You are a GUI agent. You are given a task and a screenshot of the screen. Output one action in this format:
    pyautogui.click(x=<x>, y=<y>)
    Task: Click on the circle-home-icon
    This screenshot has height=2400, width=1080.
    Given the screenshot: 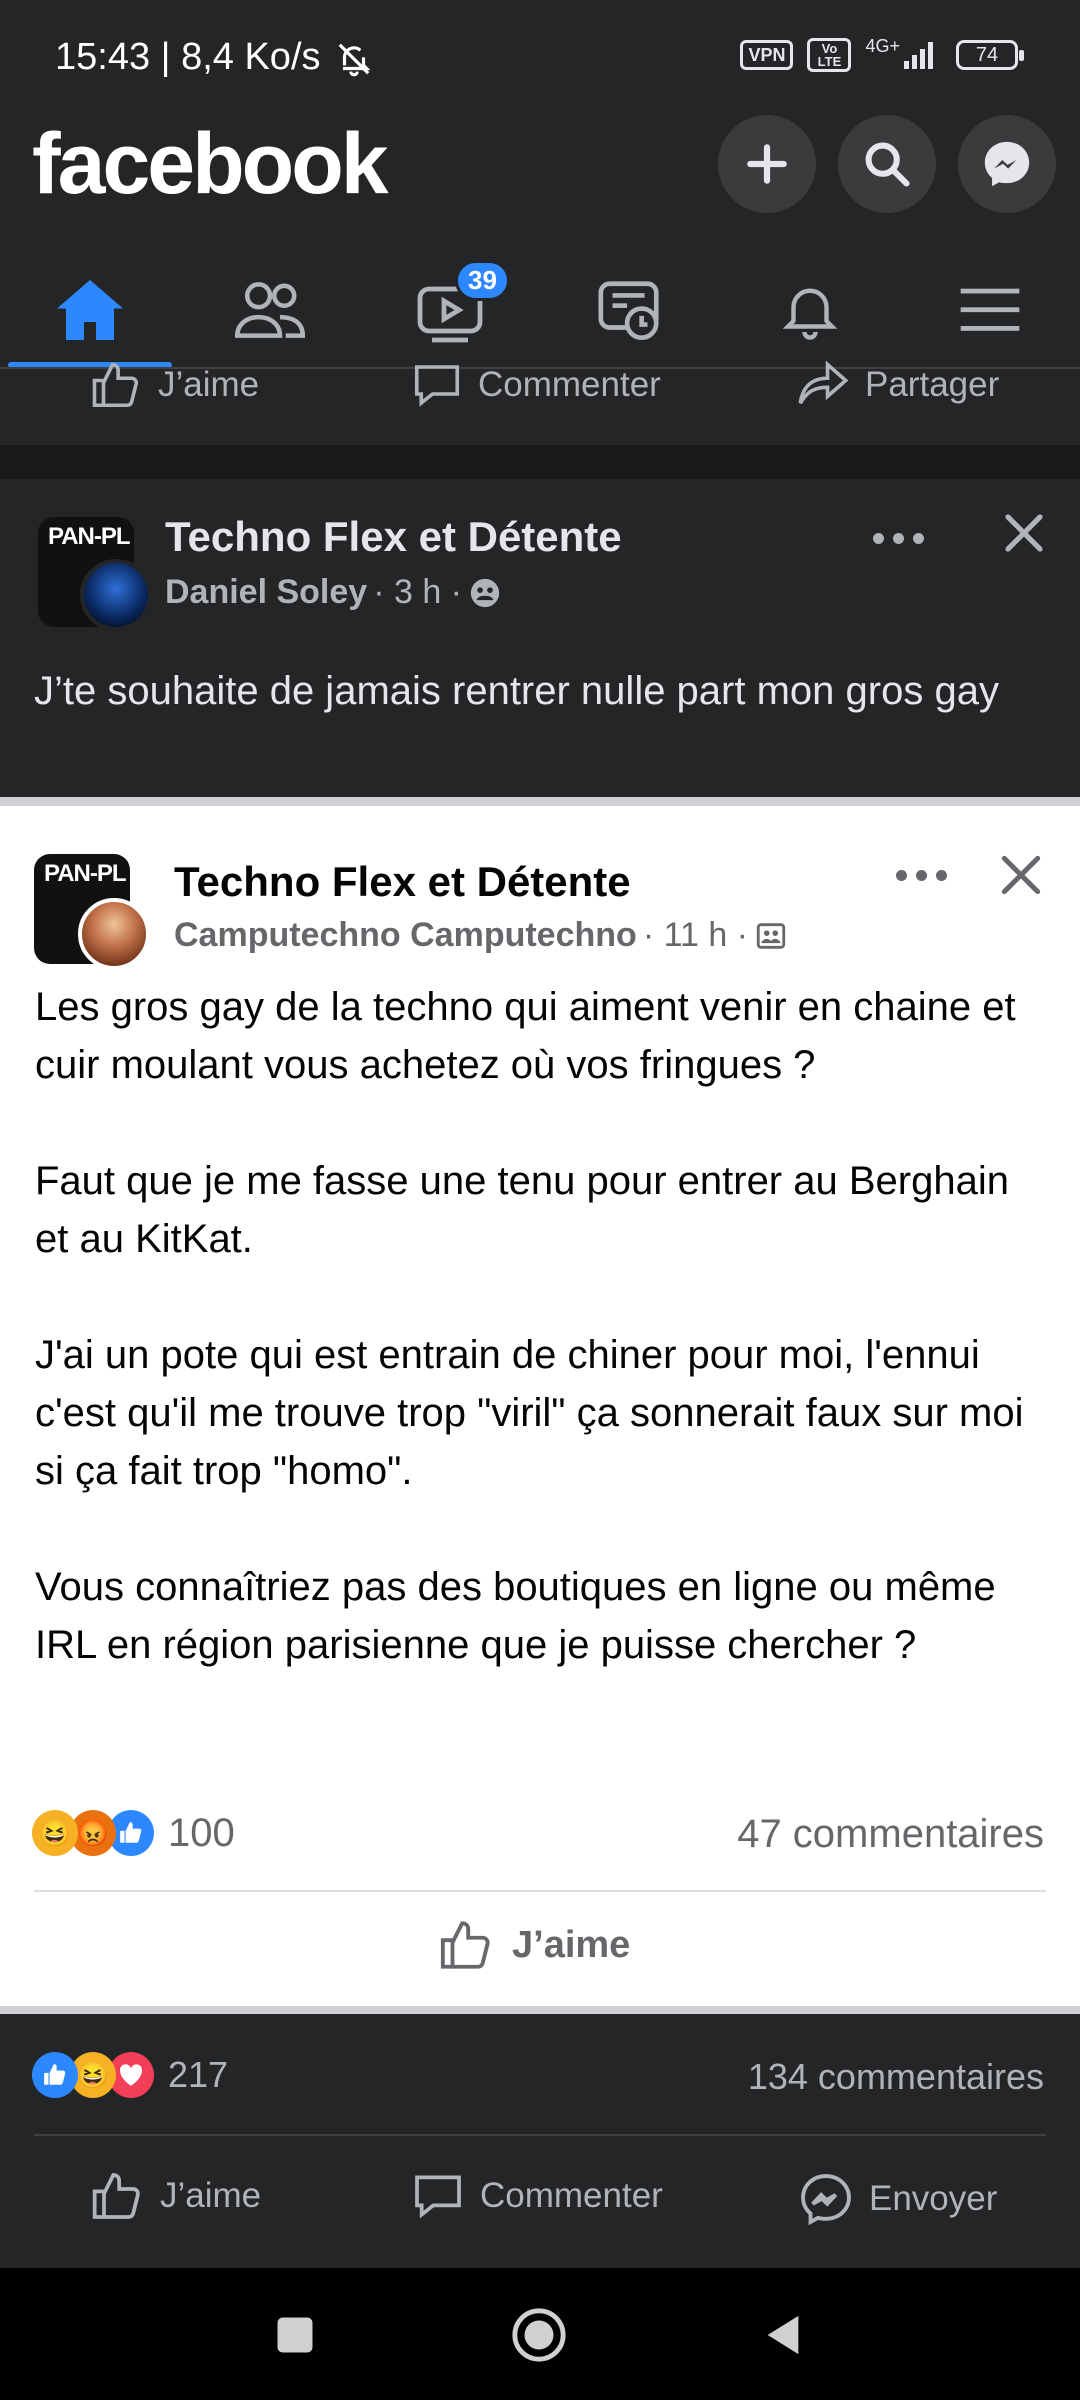 What is the action you would take?
    pyautogui.click(x=539, y=2335)
    